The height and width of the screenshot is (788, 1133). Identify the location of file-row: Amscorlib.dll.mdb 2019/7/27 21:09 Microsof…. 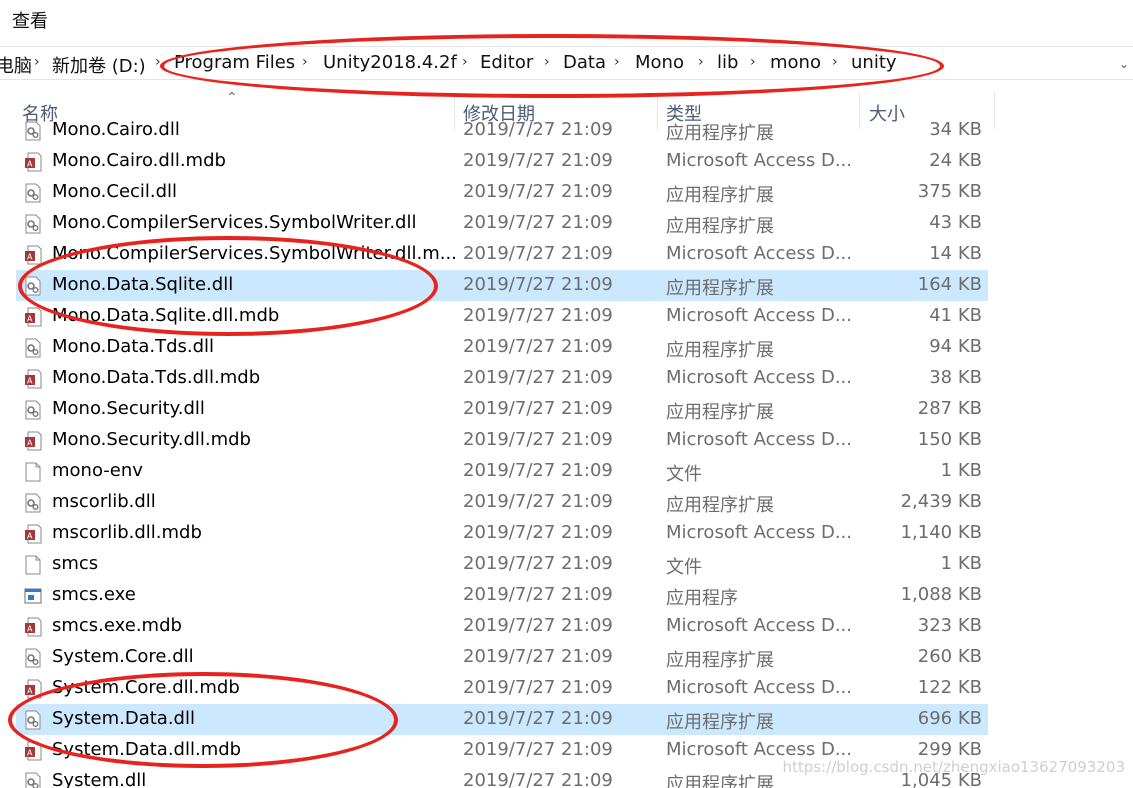
(502, 533).